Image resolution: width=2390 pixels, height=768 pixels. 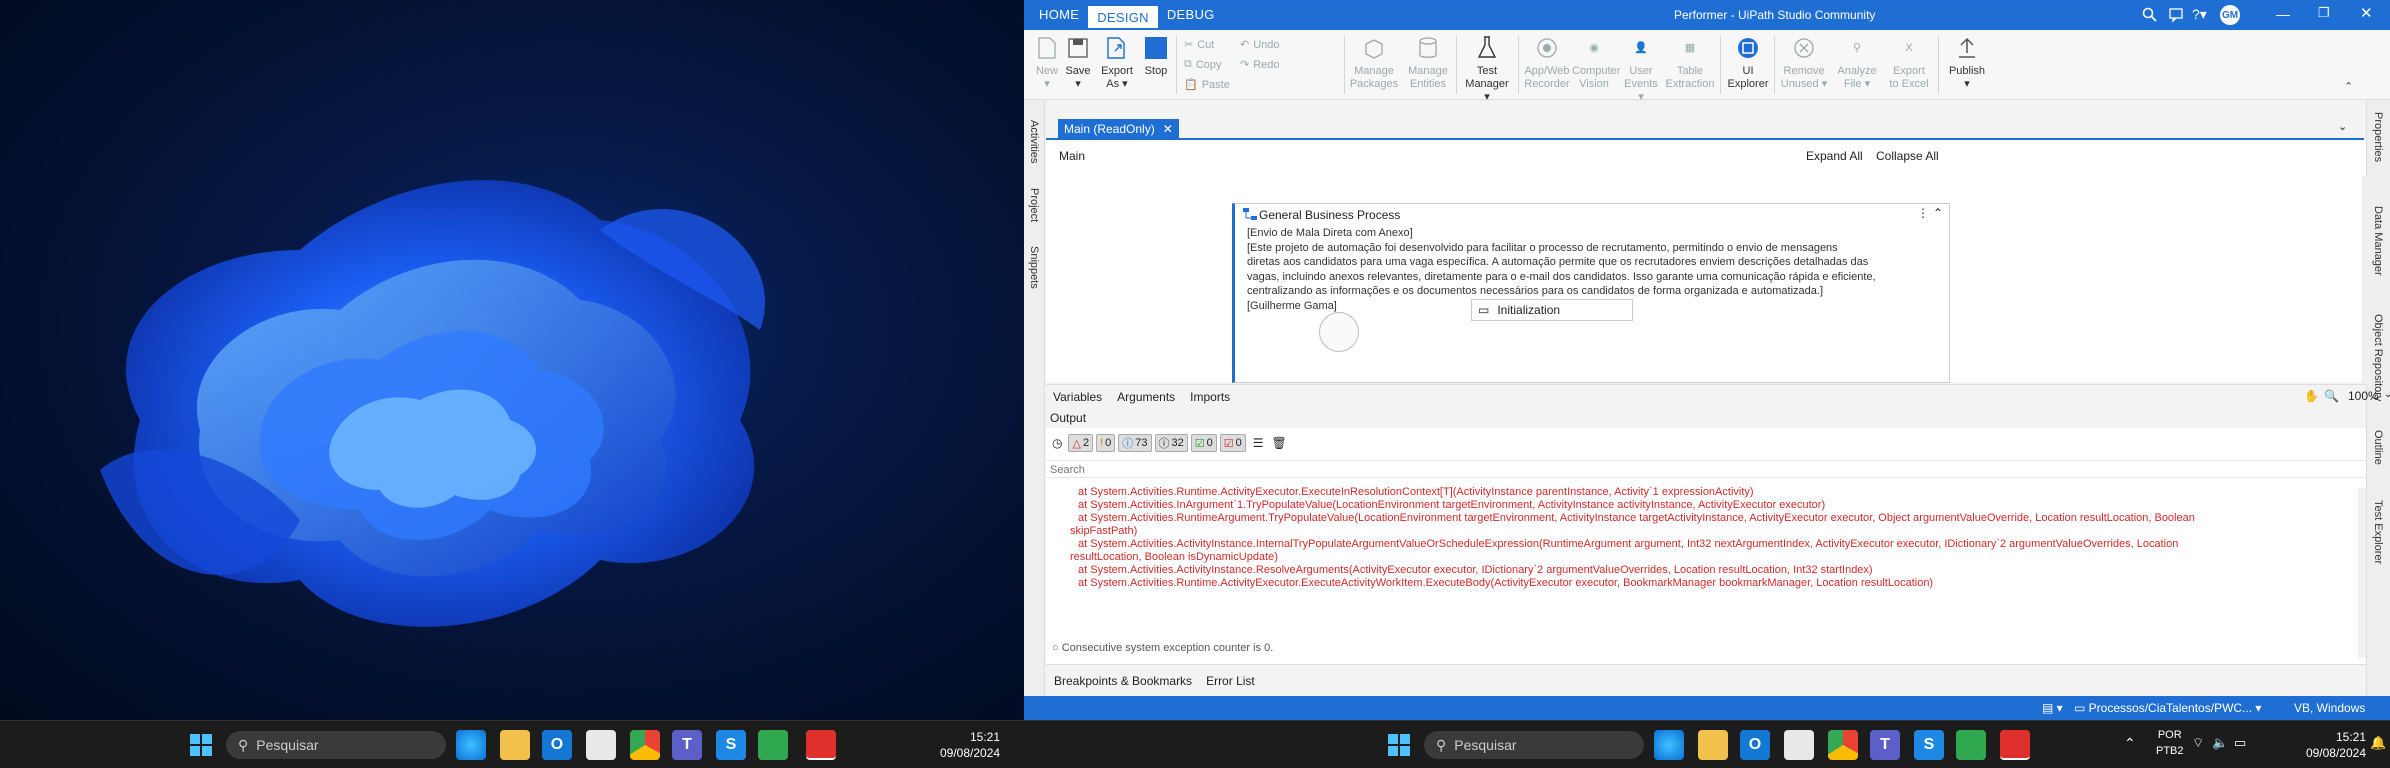 What do you see at coordinates (2130, 743) in the screenshot?
I see `tray-chevron-icon: ⌃` at bounding box center [2130, 743].